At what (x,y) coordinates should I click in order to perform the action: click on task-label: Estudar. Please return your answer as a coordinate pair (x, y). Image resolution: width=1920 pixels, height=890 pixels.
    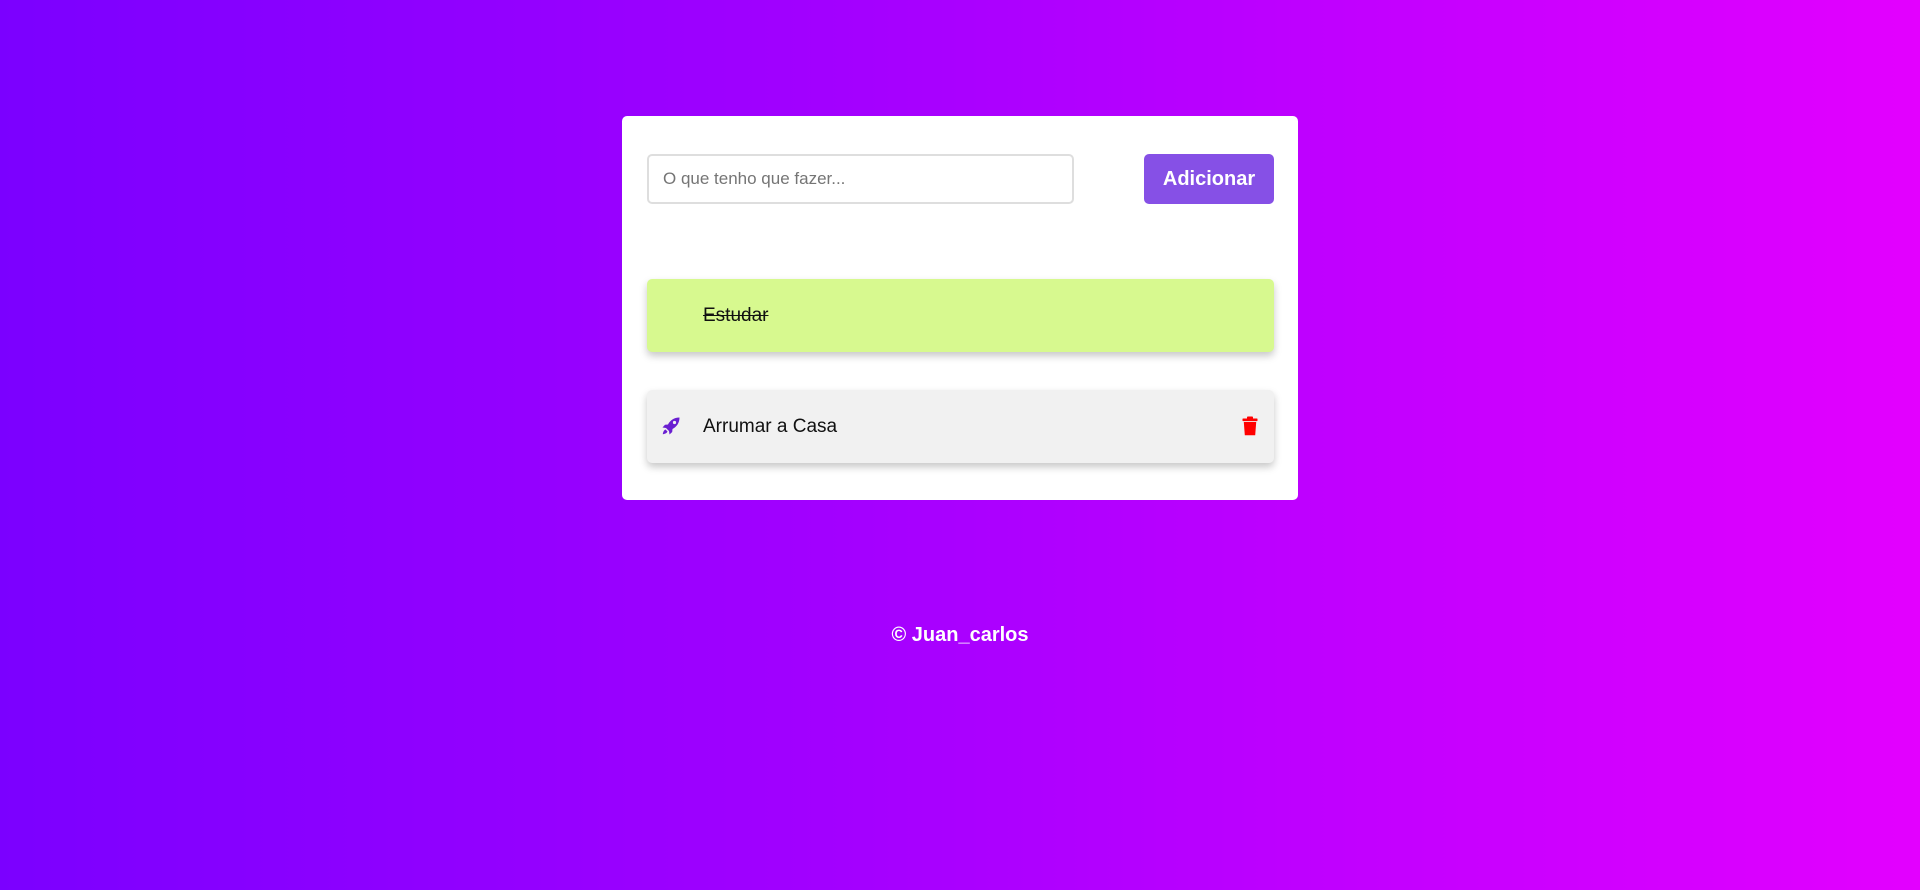
    Looking at the image, I should click on (736, 315).